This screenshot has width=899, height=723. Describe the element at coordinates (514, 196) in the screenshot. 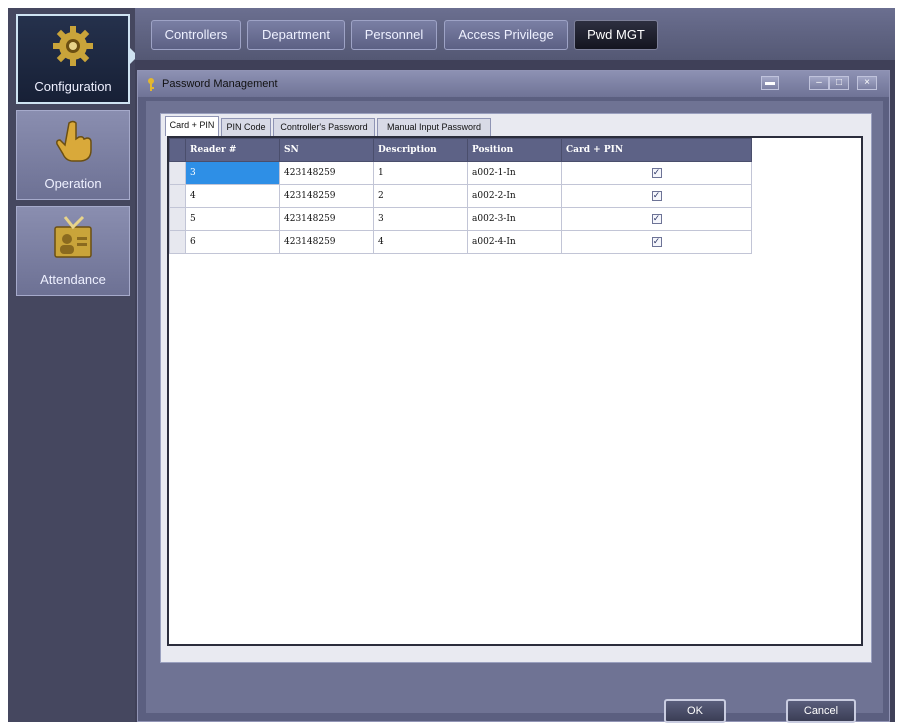

I see `cell-position: a002-2-In` at that location.